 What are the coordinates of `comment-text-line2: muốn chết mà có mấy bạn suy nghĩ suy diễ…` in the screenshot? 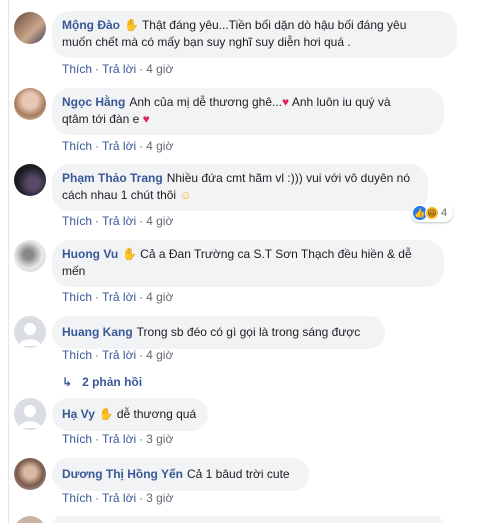 It's located at (206, 42).